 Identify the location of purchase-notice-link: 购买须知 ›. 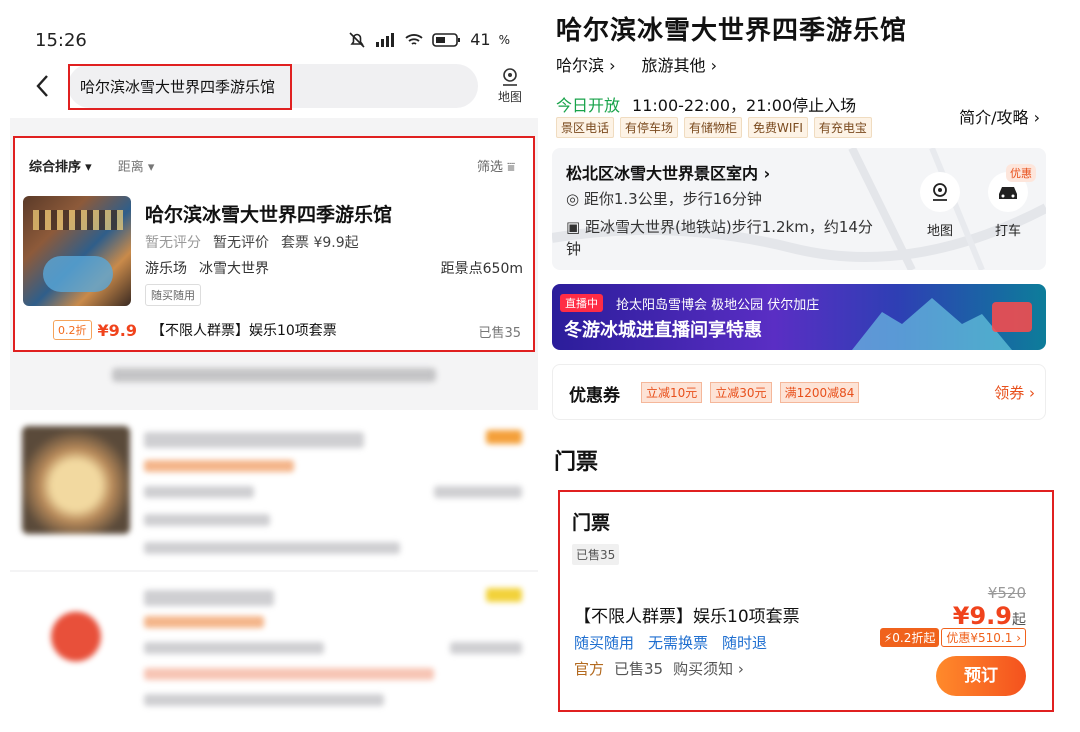
(708, 668).